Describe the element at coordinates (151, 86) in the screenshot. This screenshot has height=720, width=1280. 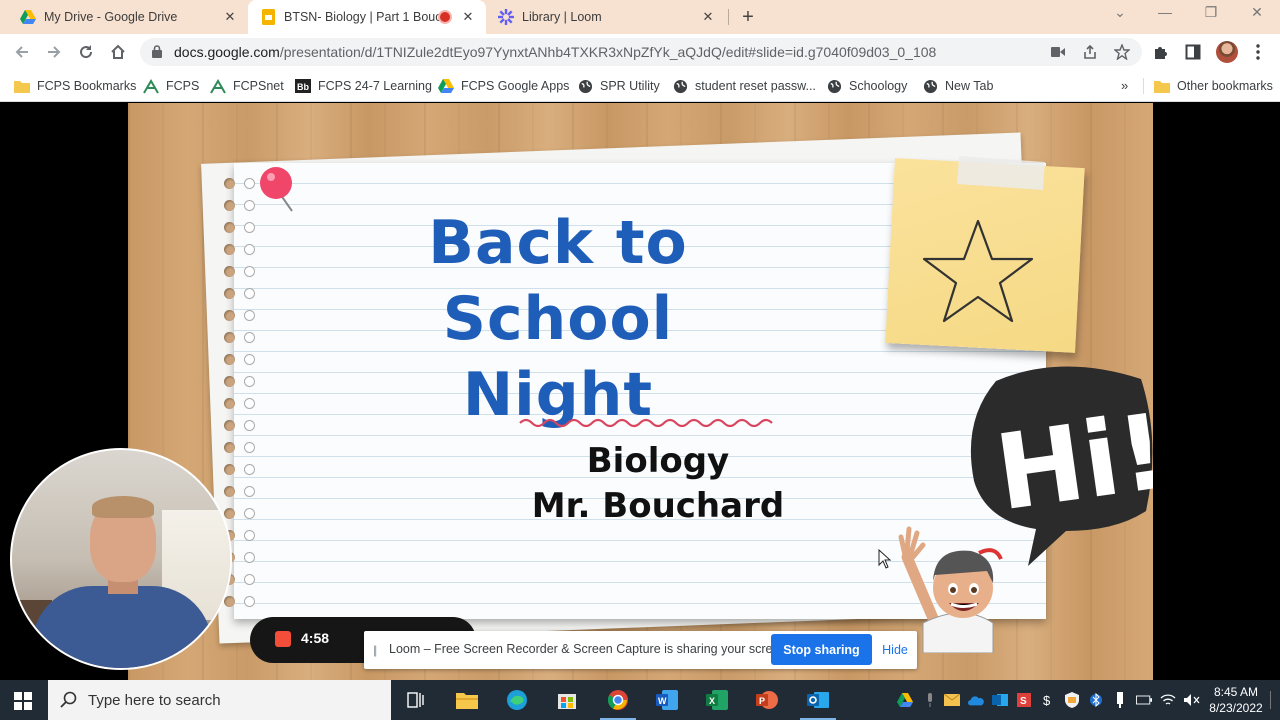
I see `fcps-icon` at that location.